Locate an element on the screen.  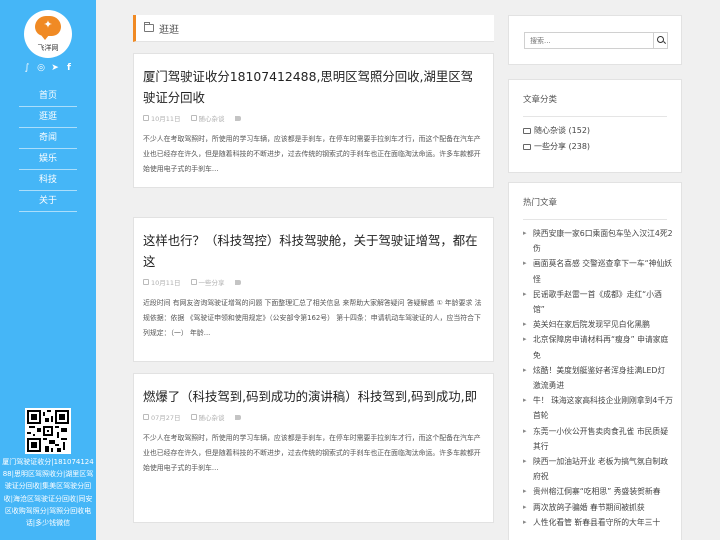
hot-post-link: 两次放鸽子骗婚 春节期间被抓获 is located at coordinates (598, 507).